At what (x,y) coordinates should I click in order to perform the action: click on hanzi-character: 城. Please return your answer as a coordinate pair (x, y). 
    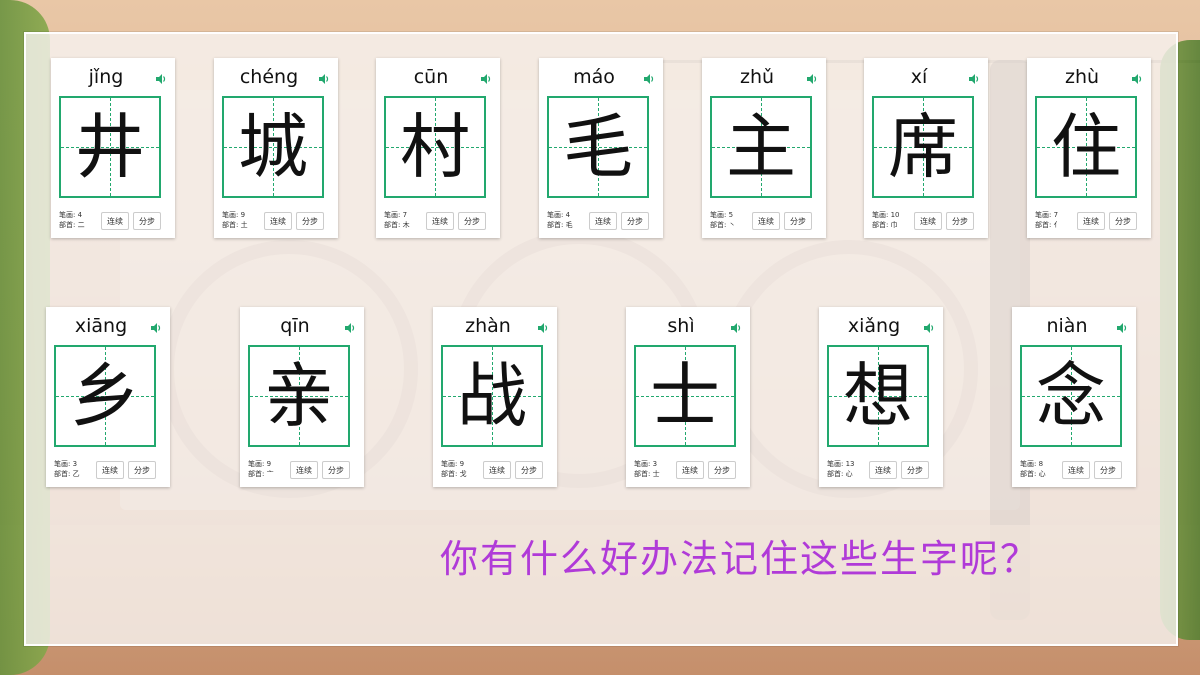
    Looking at the image, I should click on (273, 147).